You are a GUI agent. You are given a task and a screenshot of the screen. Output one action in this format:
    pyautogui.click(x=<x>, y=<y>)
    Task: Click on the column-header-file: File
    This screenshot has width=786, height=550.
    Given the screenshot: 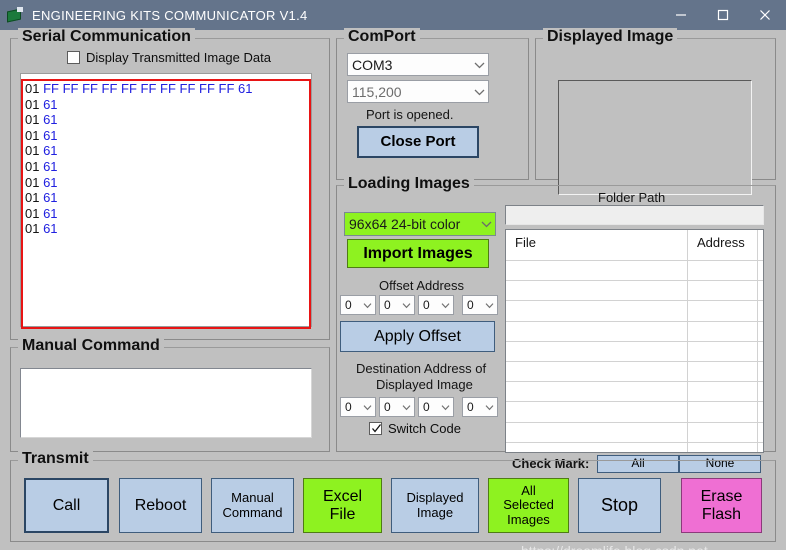 What is the action you would take?
    pyautogui.click(x=597, y=245)
    